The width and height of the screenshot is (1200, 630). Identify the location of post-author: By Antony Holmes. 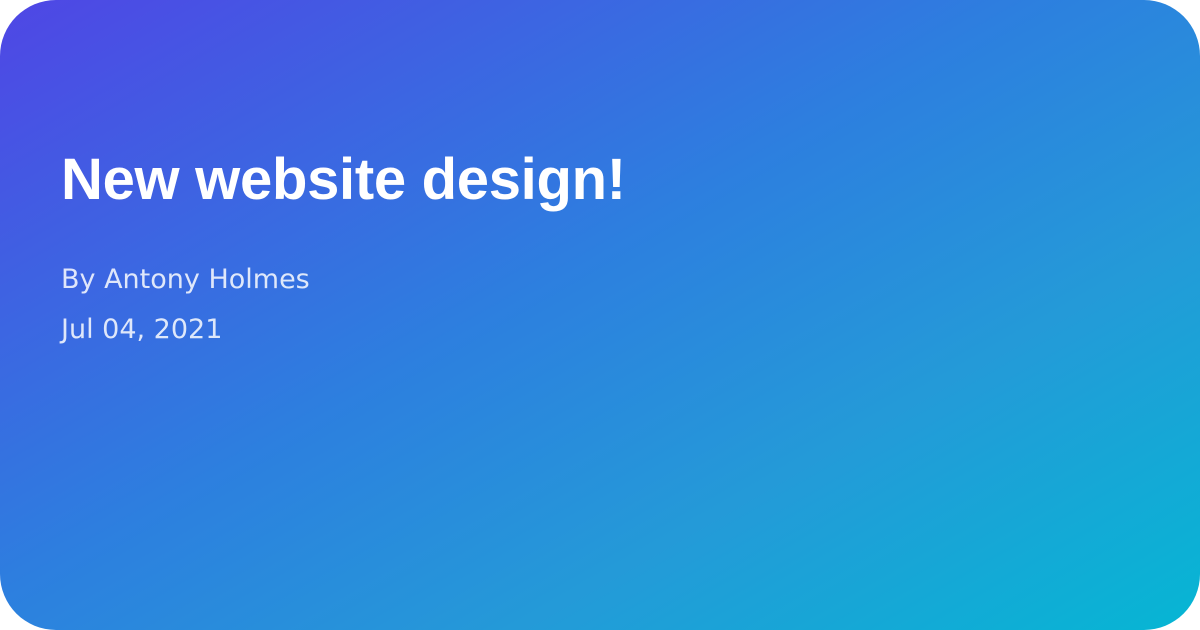
(185, 279).